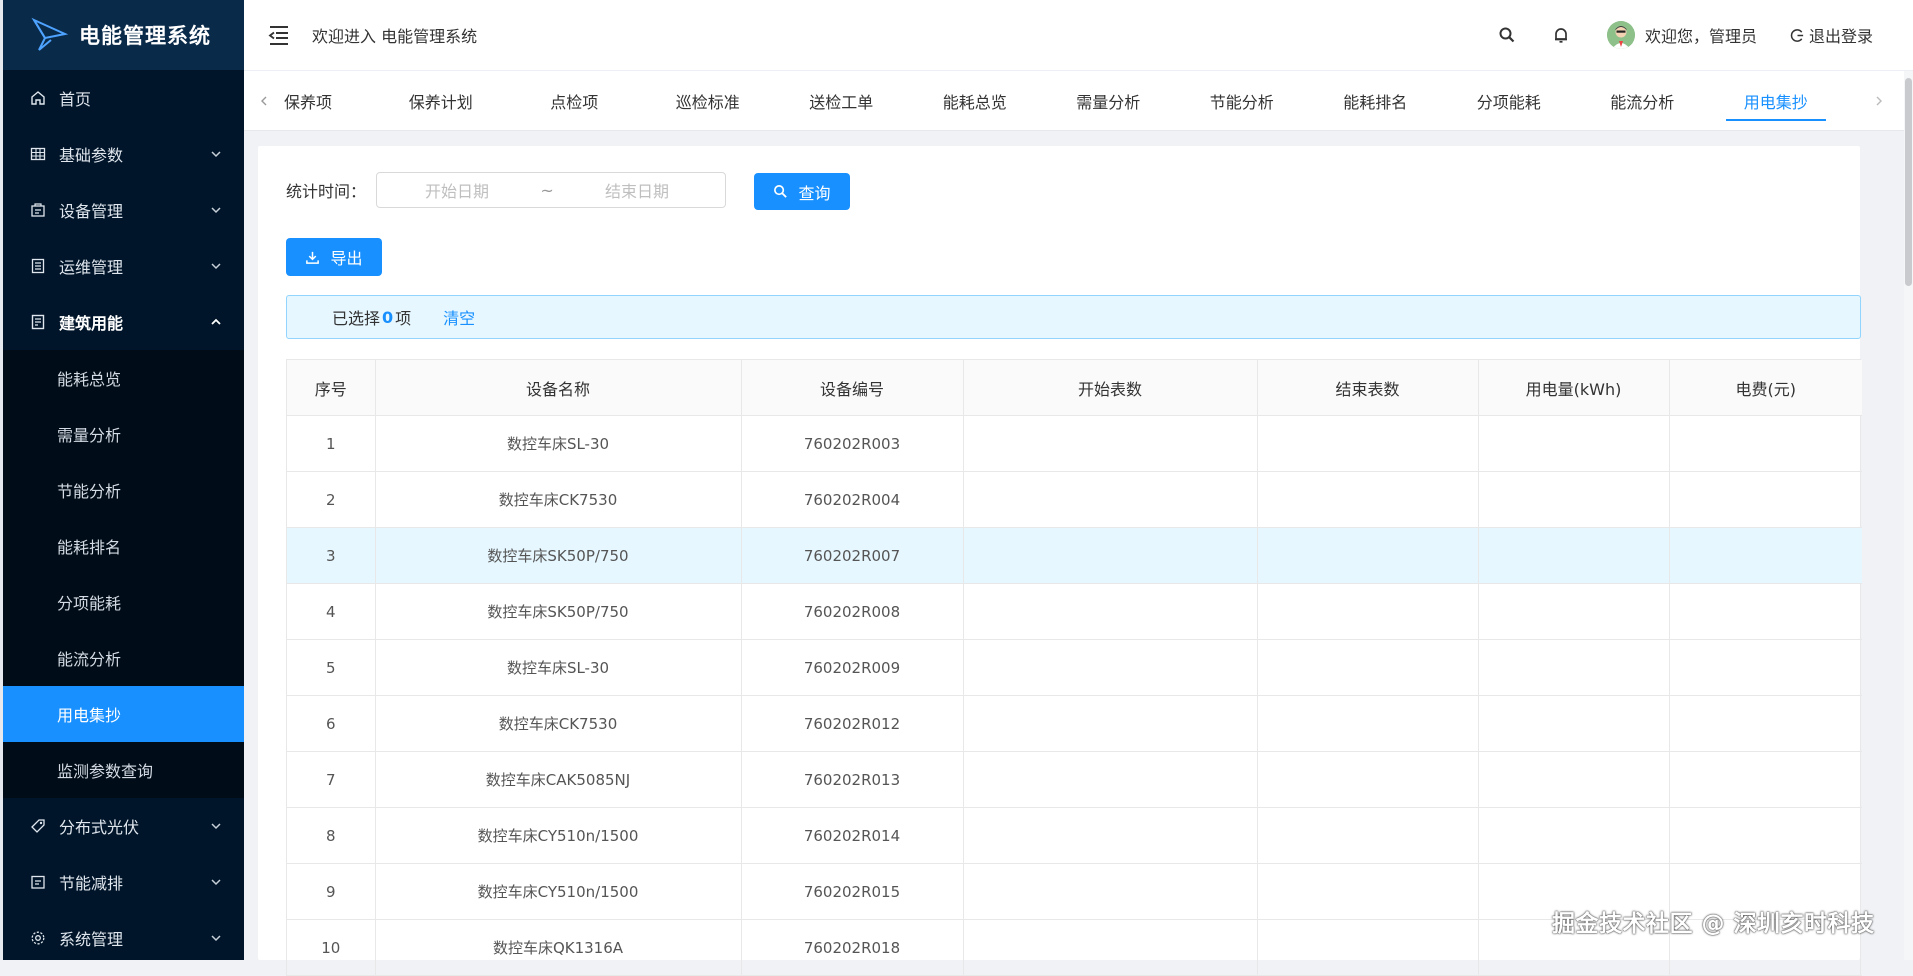 This screenshot has width=1913, height=976. Describe the element at coordinates (1713, 924) in the screenshot. I see `watermark: 掘金技术社区 @ 深圳亥时科技` at that location.